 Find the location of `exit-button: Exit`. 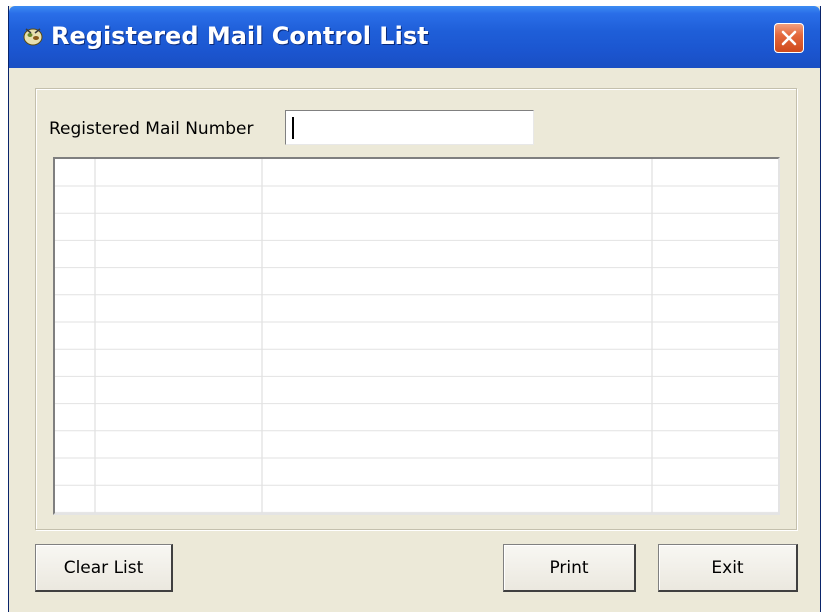

exit-button: Exit is located at coordinates (728, 568).